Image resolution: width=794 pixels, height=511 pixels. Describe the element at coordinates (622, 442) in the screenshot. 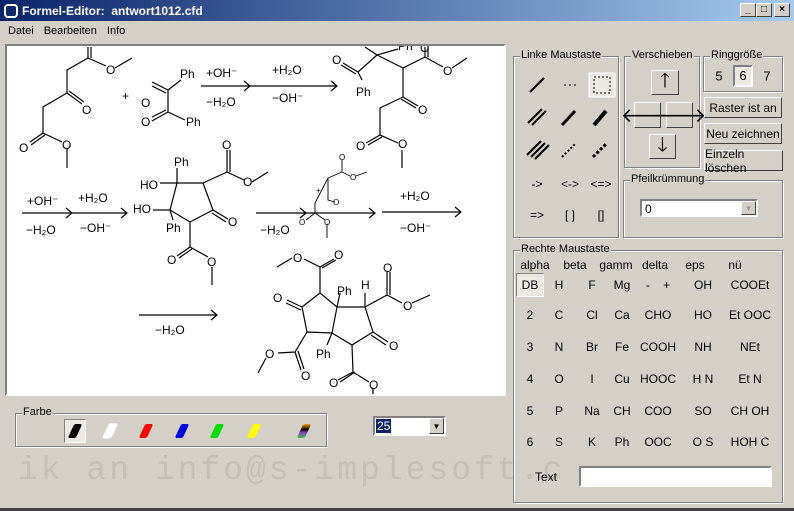

I see `atom-button: Ph` at that location.